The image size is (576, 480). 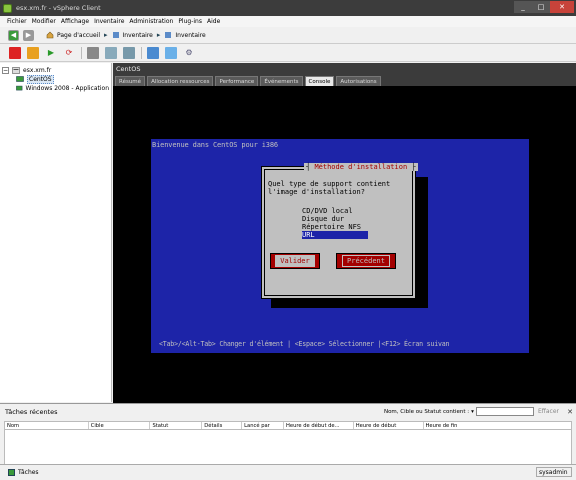 I want to click on host-icon, so click(x=16, y=70).